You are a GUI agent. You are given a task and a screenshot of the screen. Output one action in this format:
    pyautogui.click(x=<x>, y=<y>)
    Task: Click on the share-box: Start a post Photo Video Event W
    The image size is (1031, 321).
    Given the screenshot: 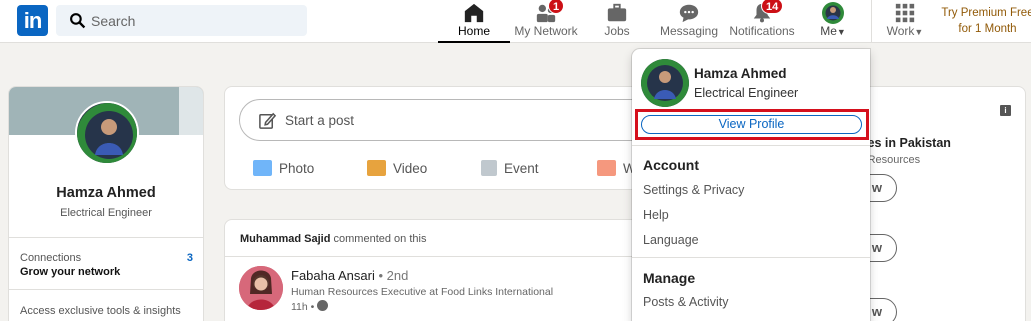 What is the action you would take?
    pyautogui.click(x=441, y=138)
    